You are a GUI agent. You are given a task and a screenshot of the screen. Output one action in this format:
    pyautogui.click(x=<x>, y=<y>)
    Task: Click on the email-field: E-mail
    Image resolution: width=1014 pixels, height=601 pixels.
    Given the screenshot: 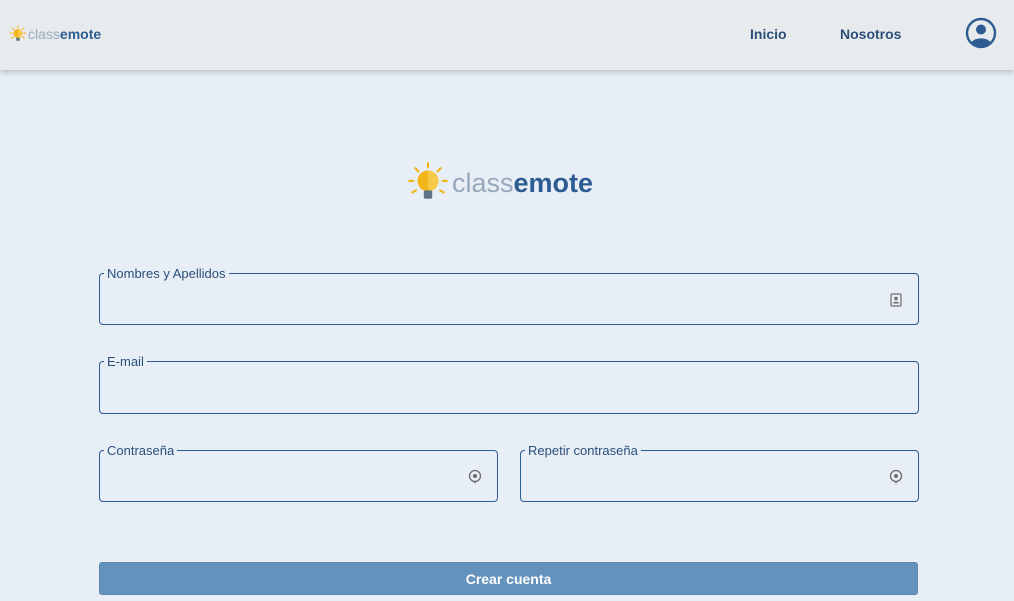 What is the action you would take?
    pyautogui.click(x=509, y=384)
    